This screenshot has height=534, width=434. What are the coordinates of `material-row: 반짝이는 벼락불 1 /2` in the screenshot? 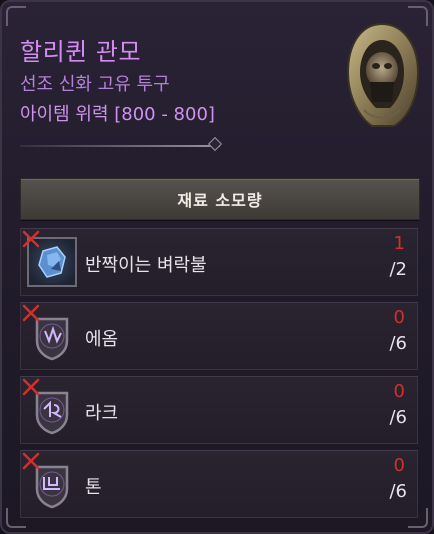 It's located at (219, 262).